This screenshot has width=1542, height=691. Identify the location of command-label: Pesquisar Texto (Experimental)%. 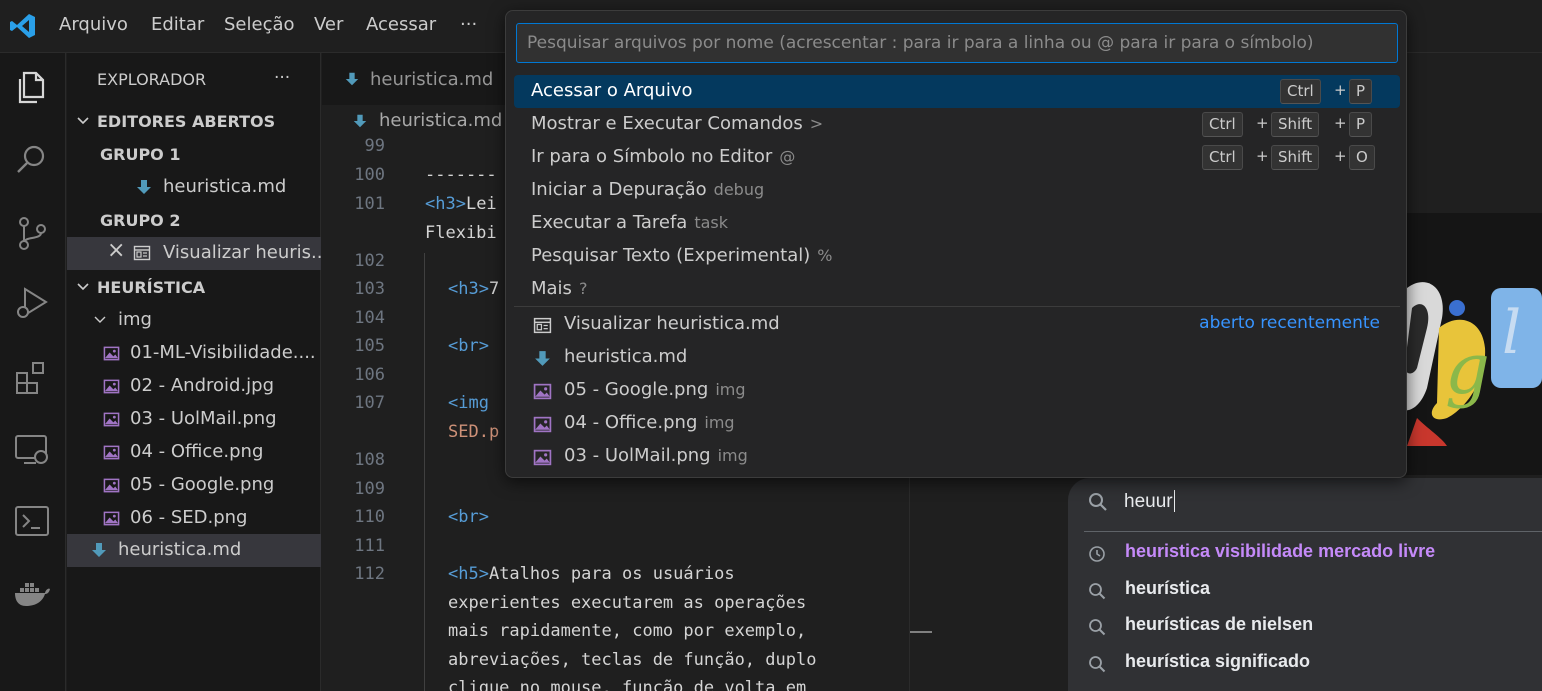
(681, 255).